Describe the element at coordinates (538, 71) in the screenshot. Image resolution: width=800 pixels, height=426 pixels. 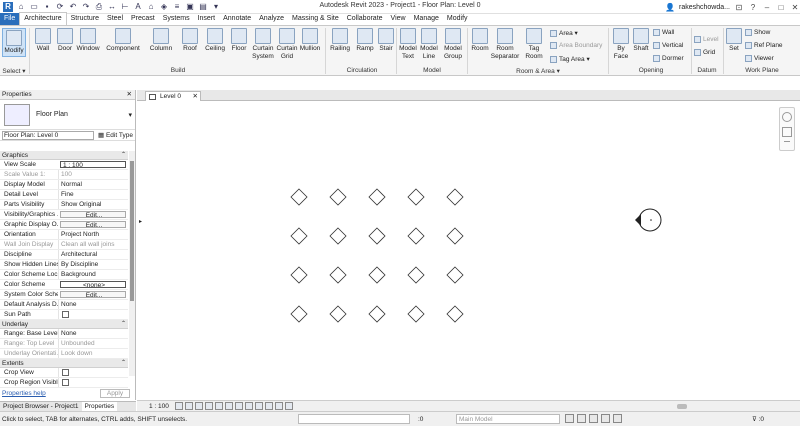
I see `group-room-area: Room & Area ▾` at that location.